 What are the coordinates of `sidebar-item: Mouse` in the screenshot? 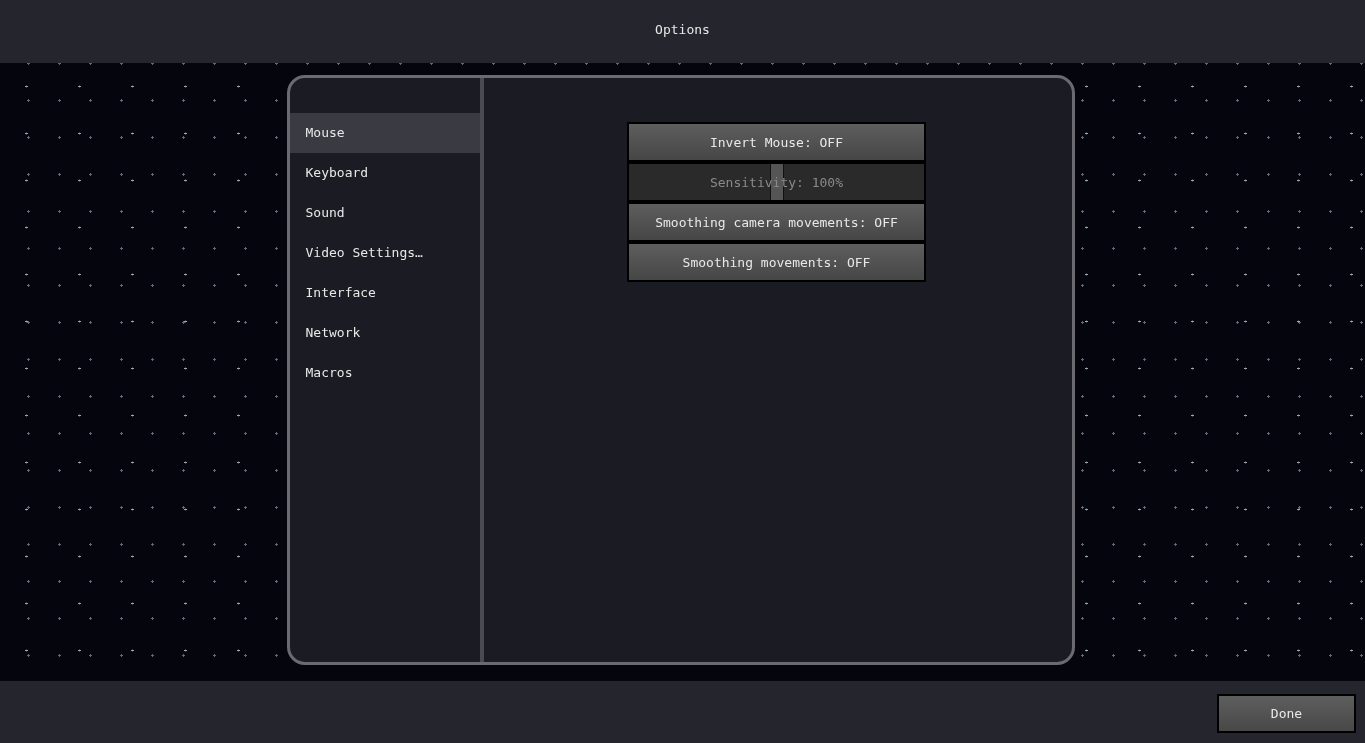 It's located at (384, 133).